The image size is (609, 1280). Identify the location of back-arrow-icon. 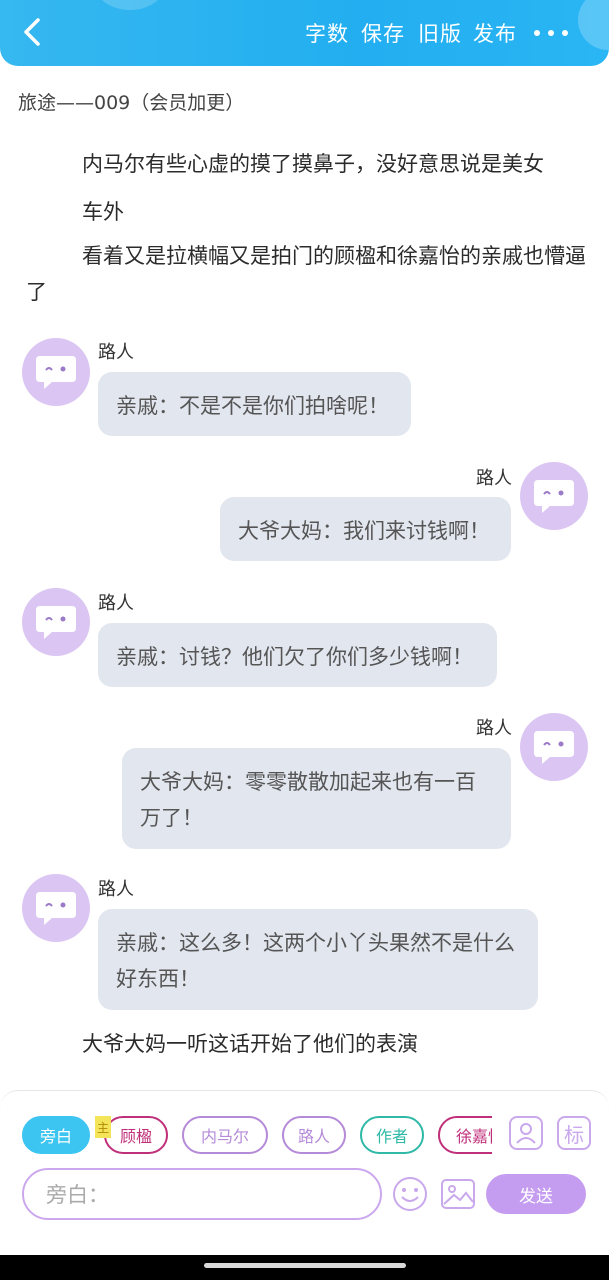
(34, 32).